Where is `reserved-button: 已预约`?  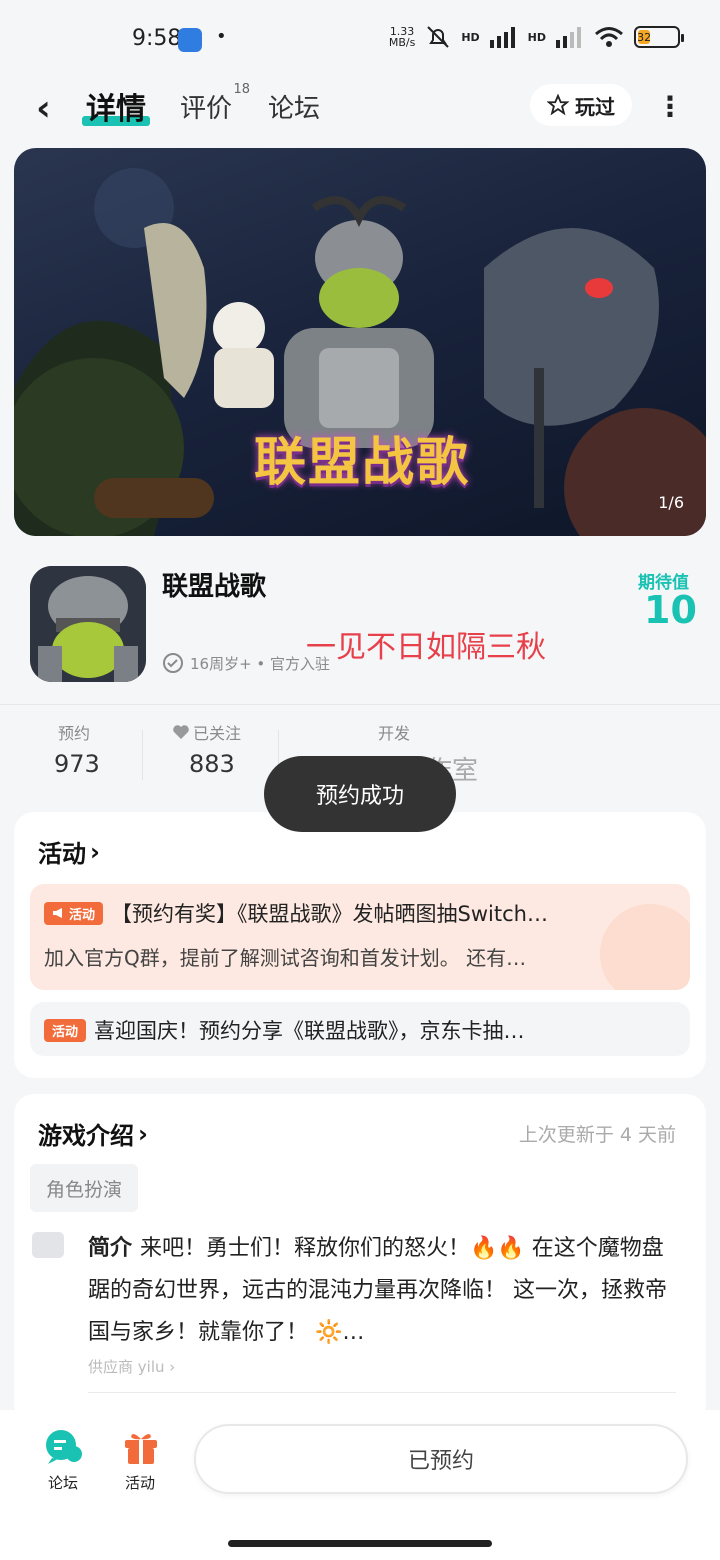
reserved-button: 已预约 is located at coordinates (441, 1459).